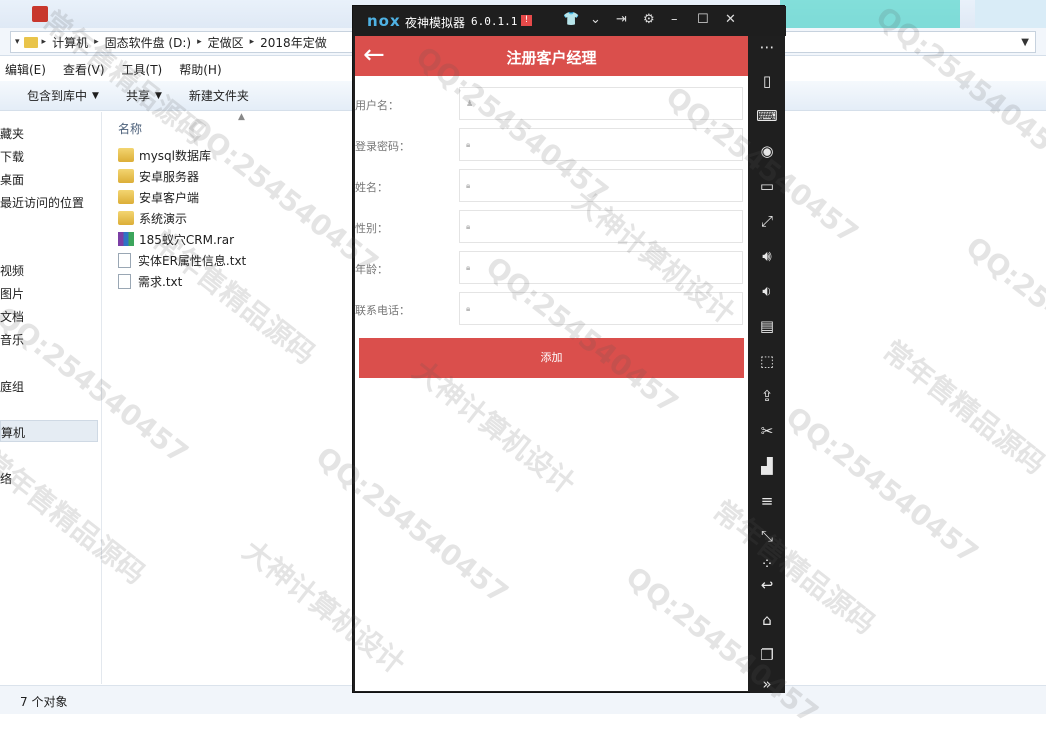 The width and height of the screenshot is (1046, 730). I want to click on scissors-icon: ✂, so click(767, 431).